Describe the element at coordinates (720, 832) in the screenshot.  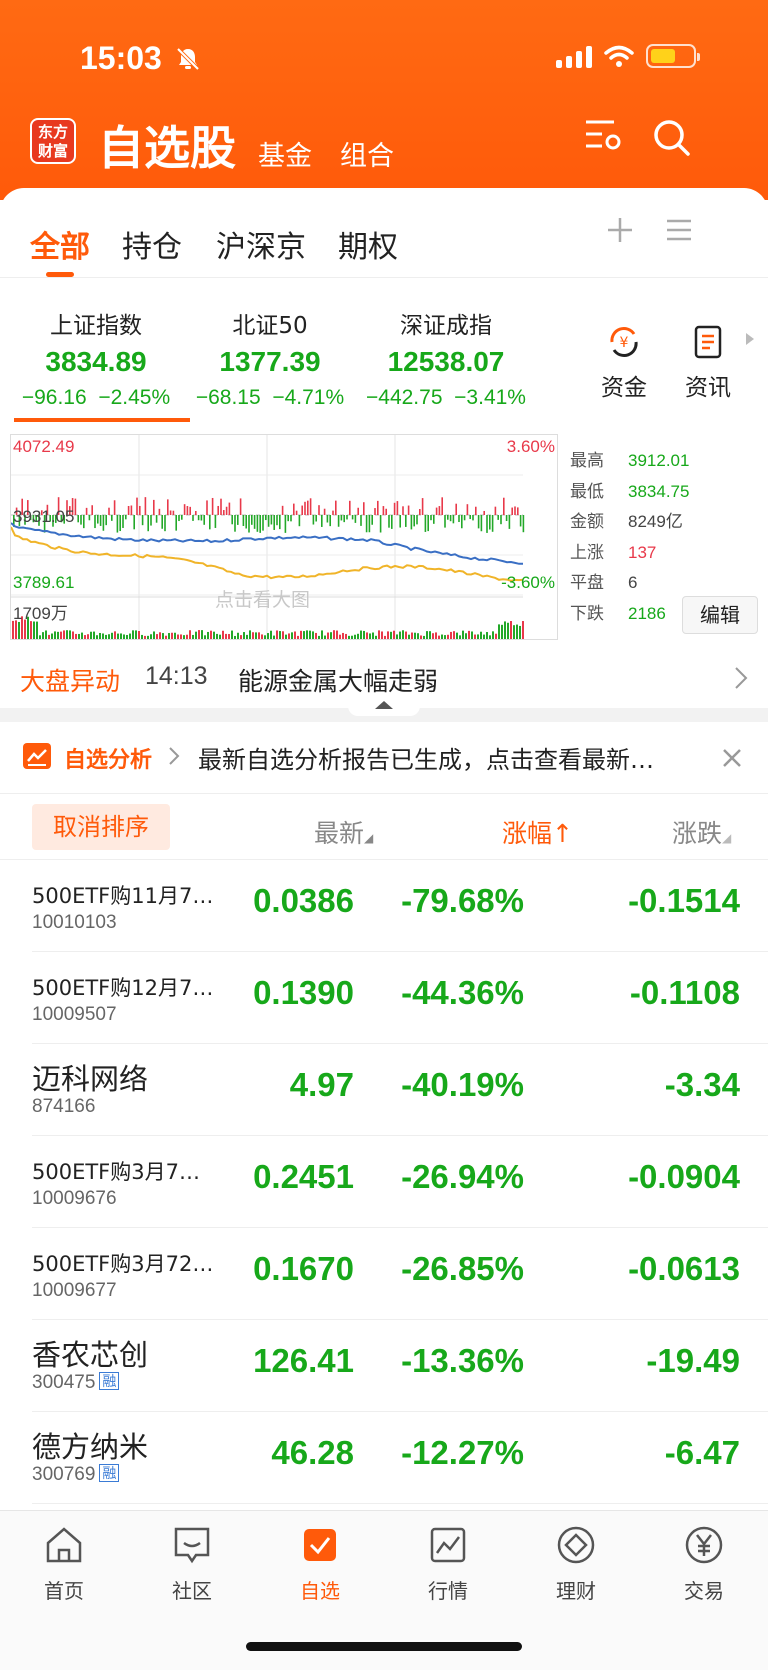
I see `sort-change-header: 涨跌◢` at that location.